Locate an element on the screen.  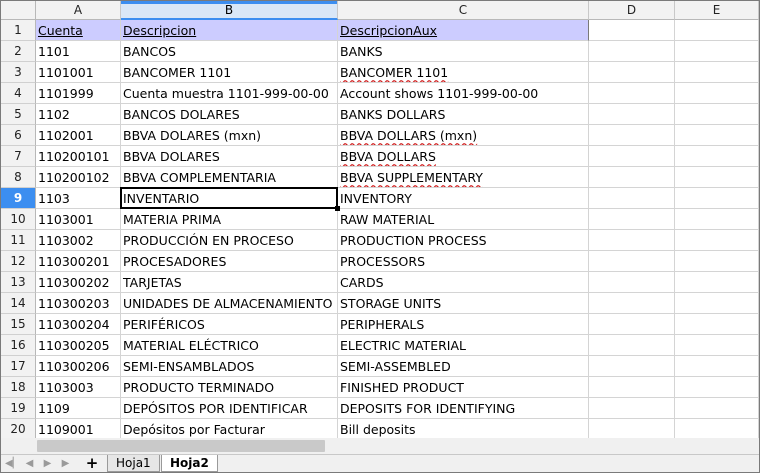
cell-a5: 1102 is located at coordinates (78, 114).